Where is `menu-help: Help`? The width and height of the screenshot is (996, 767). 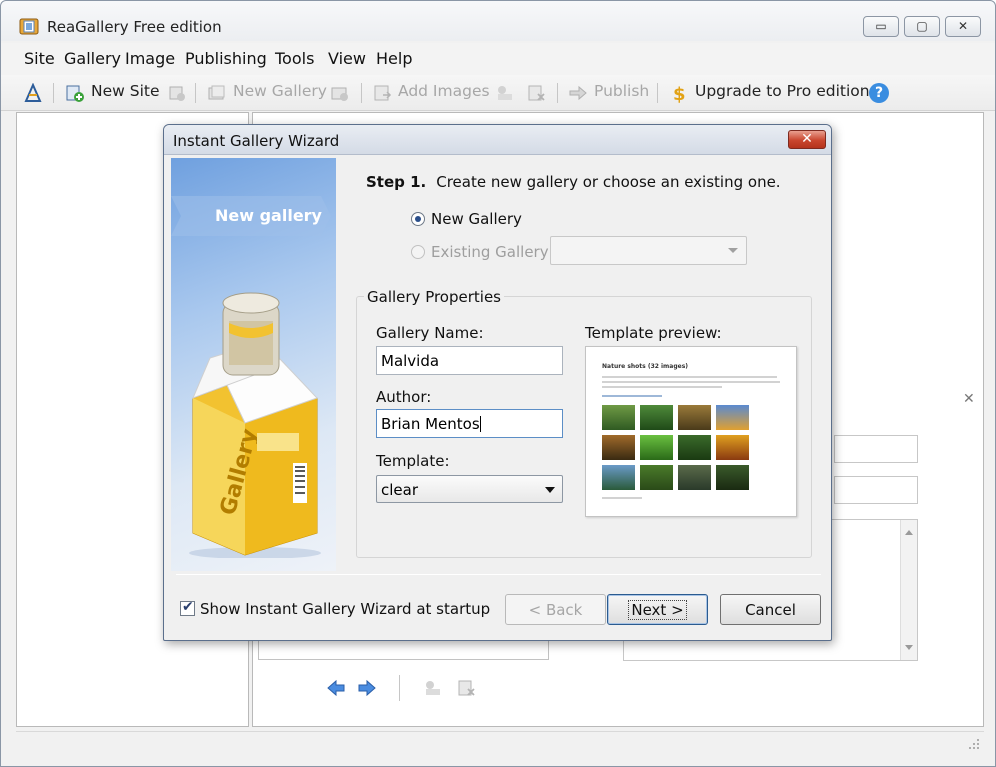
menu-help: Help is located at coordinates (394, 58).